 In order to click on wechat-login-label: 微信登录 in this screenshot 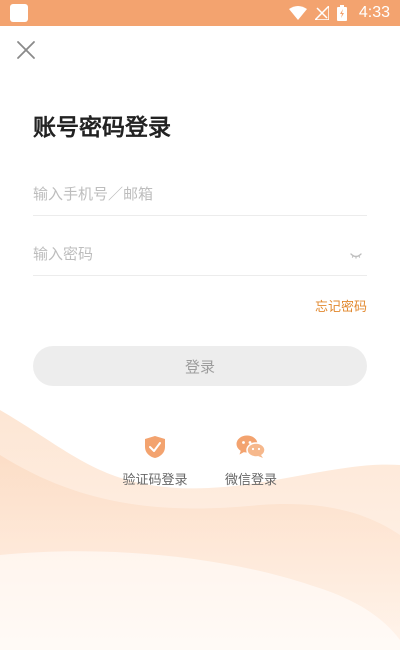, I will do `click(250, 480)`.